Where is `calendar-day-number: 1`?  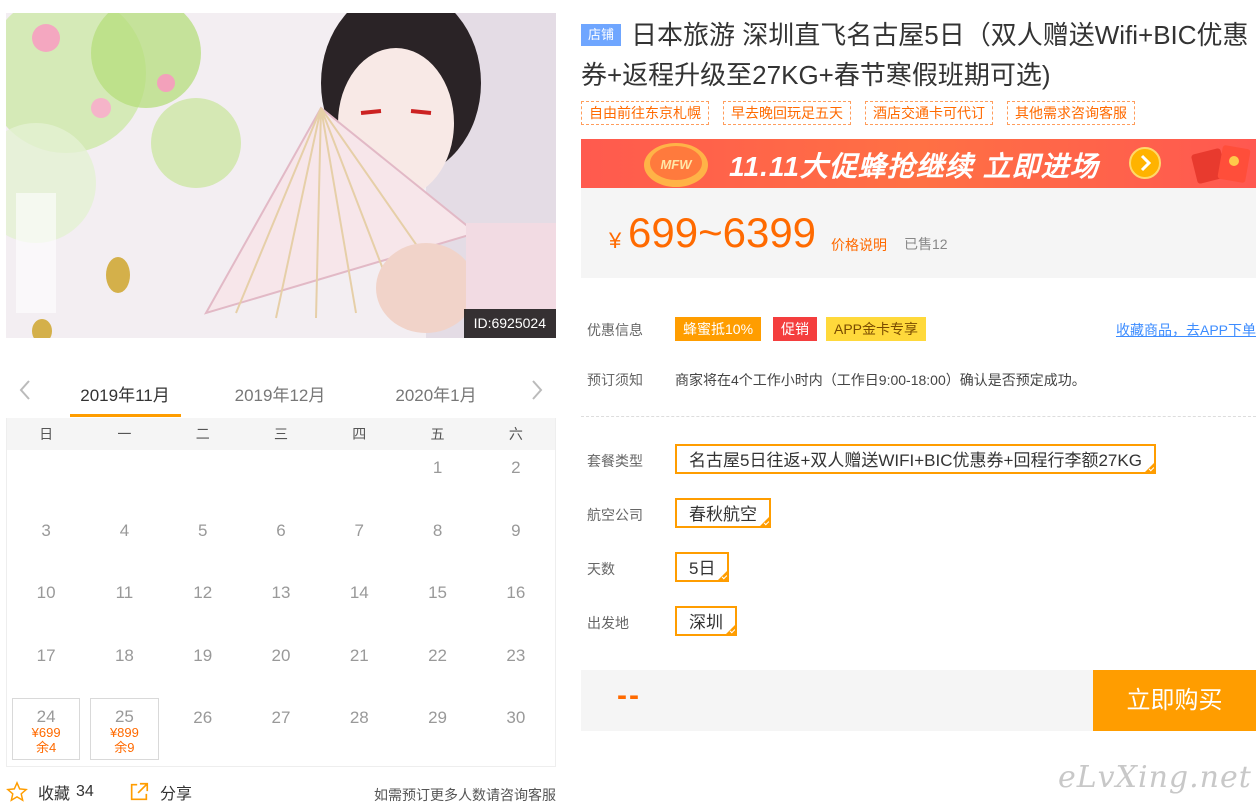
calendar-day-number: 1 is located at coordinates (437, 467).